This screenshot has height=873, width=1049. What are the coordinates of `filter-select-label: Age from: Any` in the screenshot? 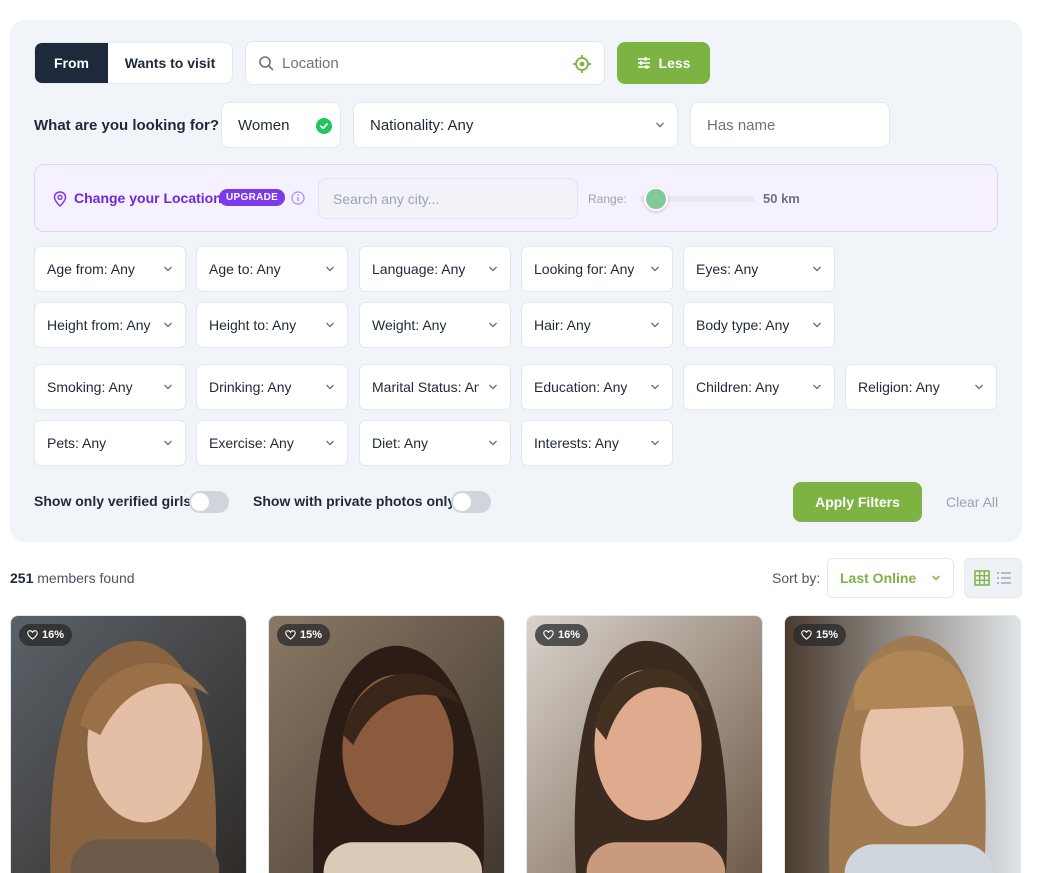 It's located at (91, 269).